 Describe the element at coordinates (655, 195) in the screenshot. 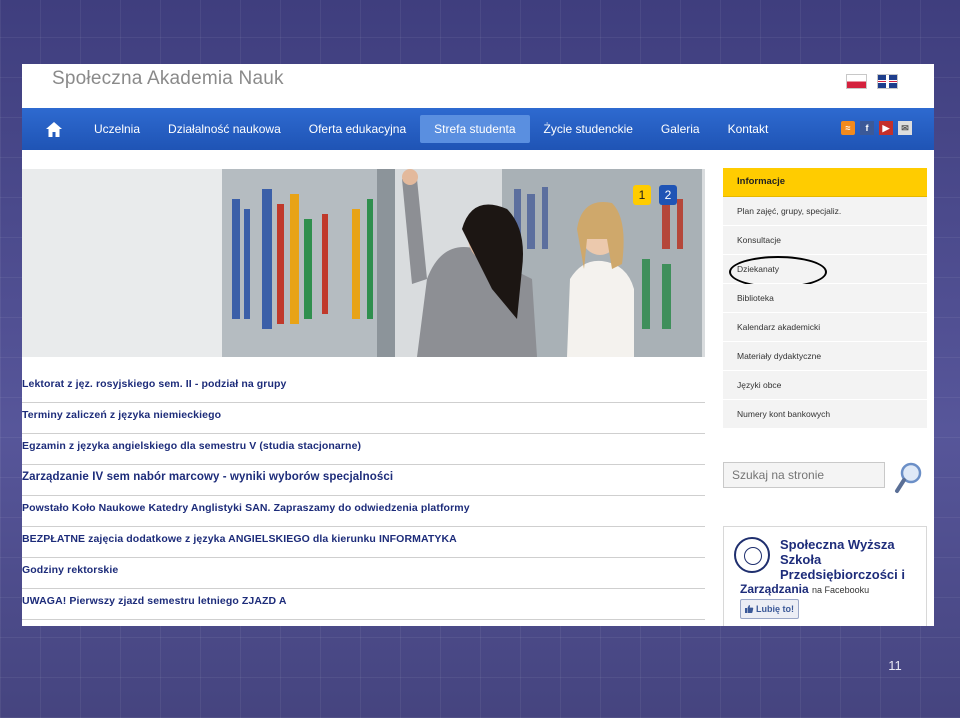

I see `slider-pagination: 1 2` at that location.